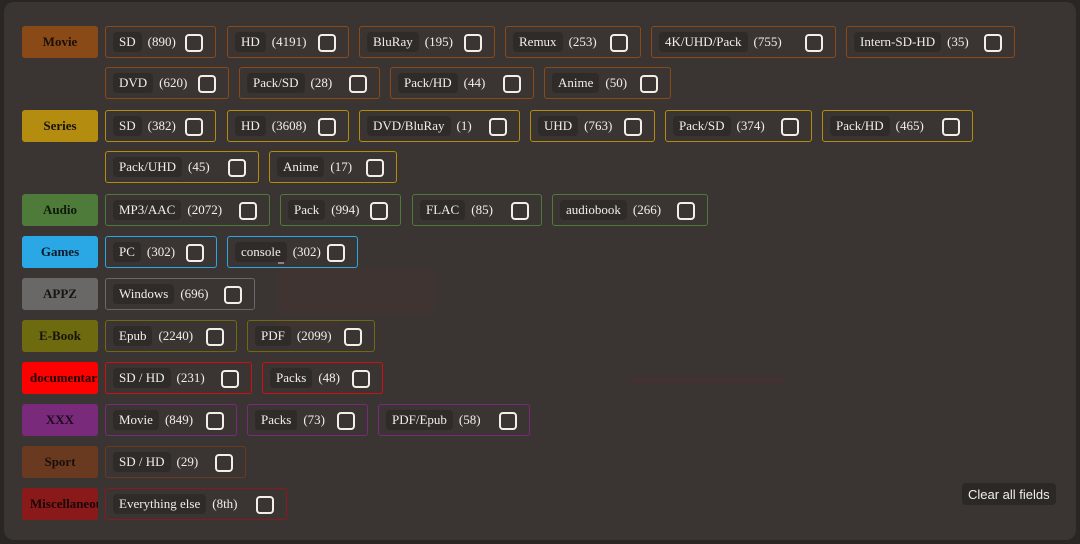  I want to click on filter-xxx-pdf-epub: PDF/Epub (58), so click(454, 420).